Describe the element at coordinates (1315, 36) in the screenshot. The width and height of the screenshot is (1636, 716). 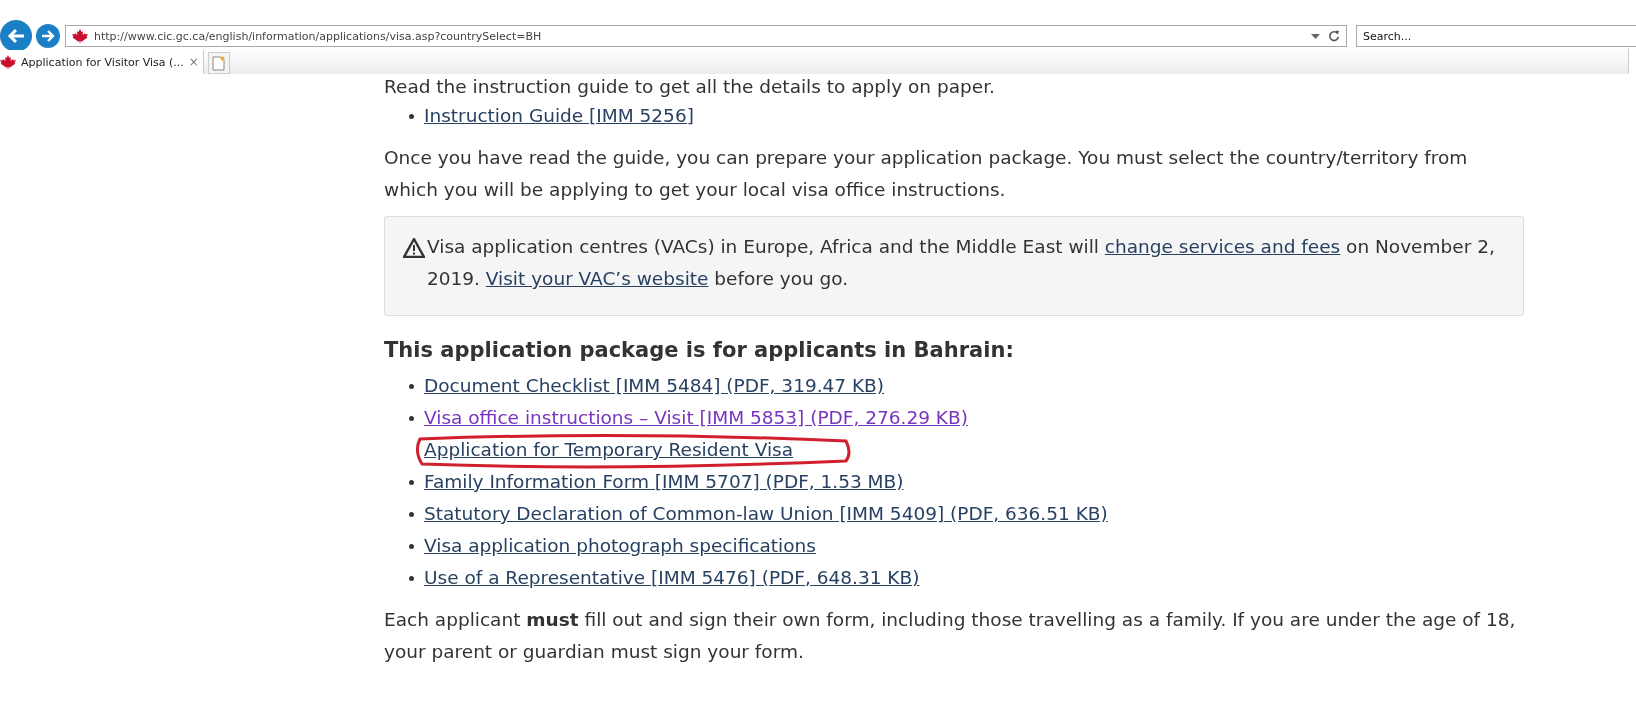
I see `dropdown-caret-icon` at that location.